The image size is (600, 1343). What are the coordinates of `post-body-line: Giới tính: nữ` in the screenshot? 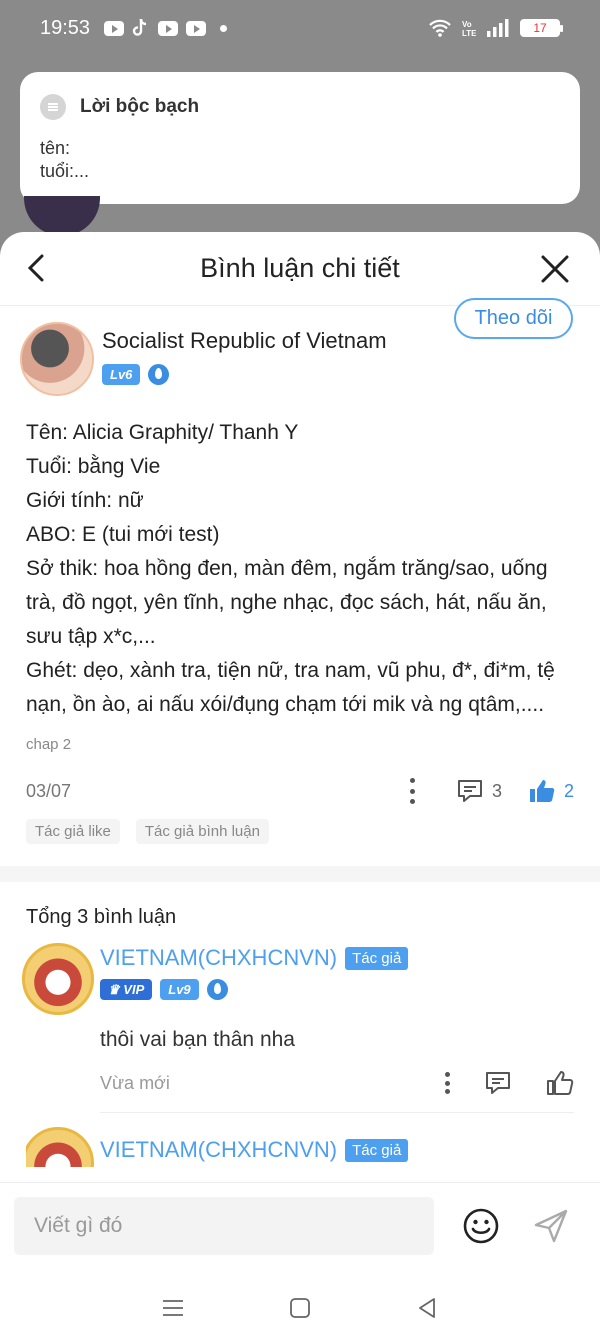 It's located at (85, 500).